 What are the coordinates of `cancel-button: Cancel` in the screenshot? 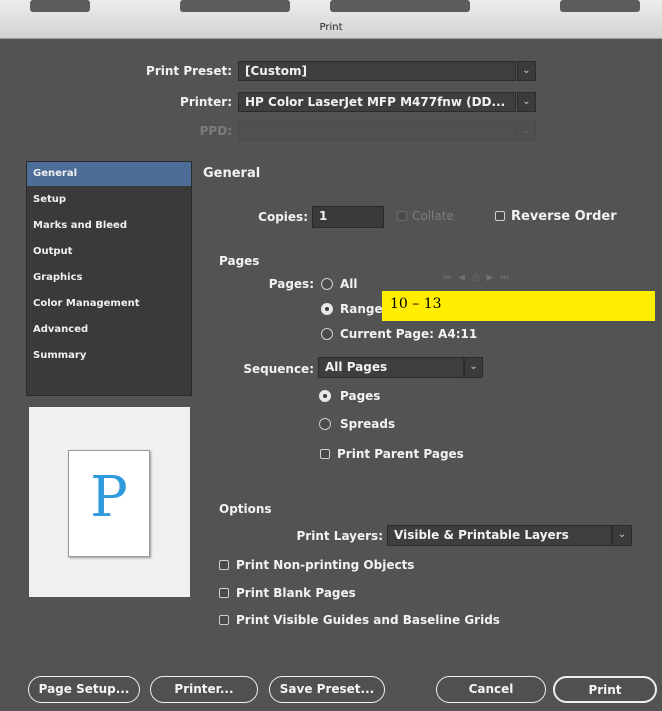 It's located at (491, 689).